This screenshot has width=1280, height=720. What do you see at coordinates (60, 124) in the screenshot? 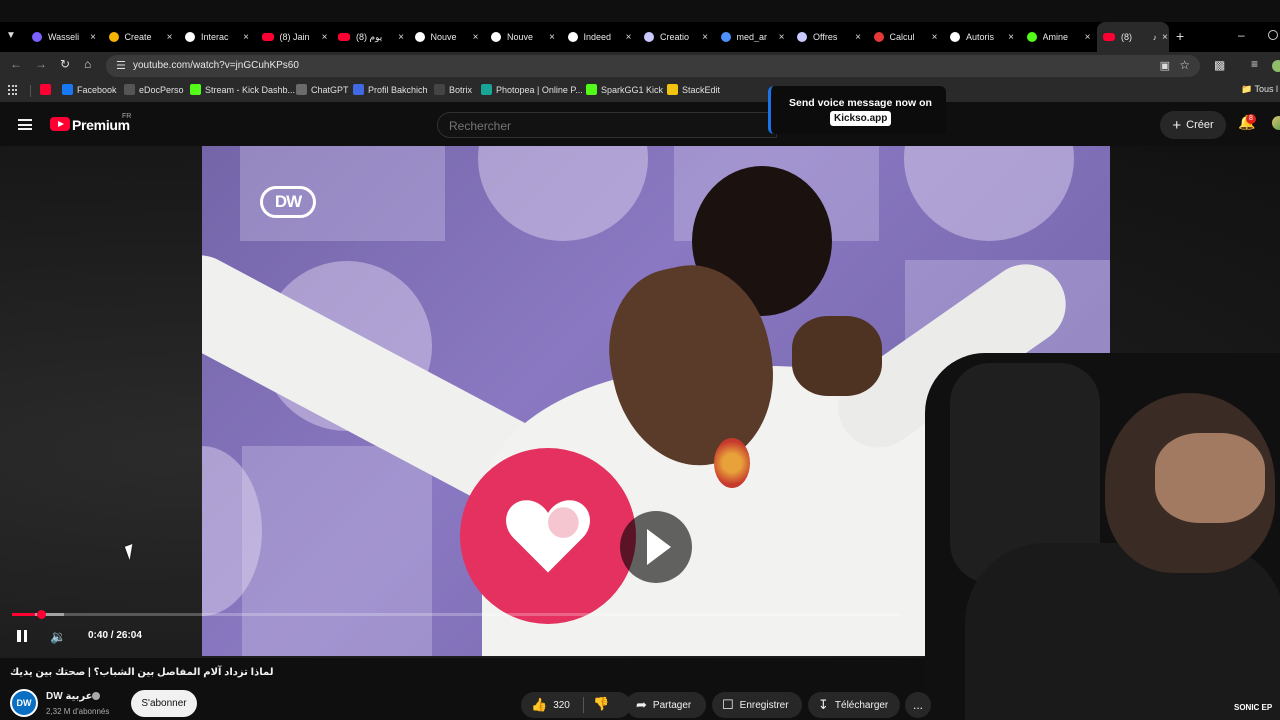
I see `youtube-logo-icon` at bounding box center [60, 124].